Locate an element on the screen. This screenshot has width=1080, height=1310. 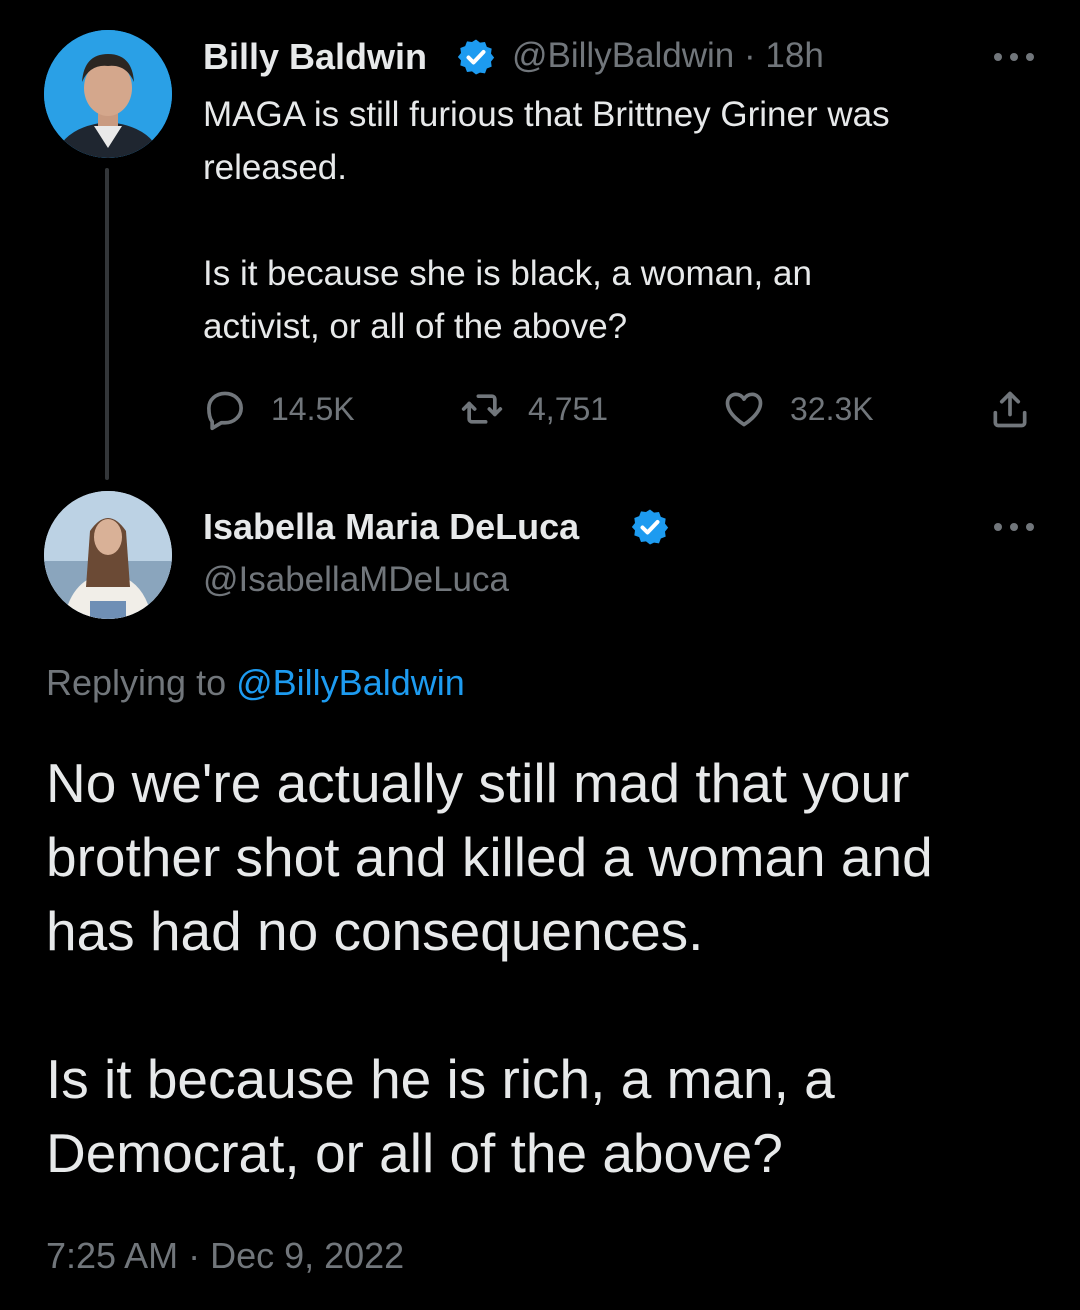
retweet-action: 4,751 is located at coordinates (534, 409).